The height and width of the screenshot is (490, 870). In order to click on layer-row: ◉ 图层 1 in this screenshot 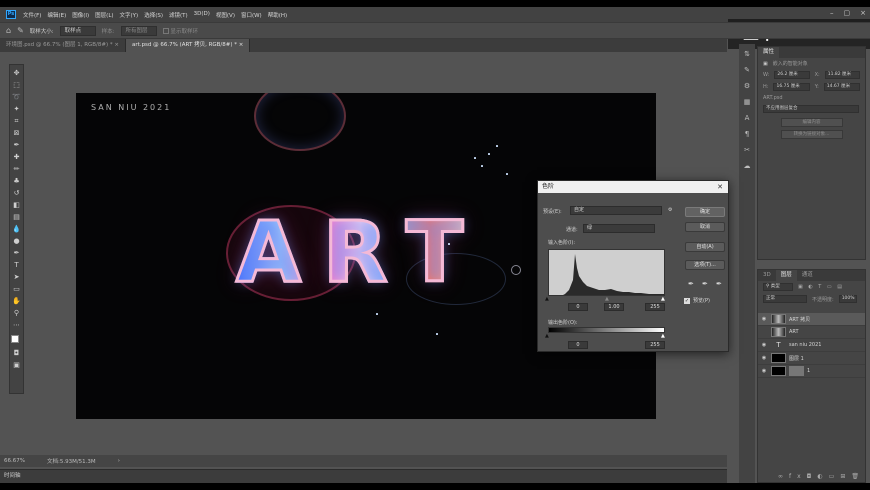, I will do `click(811, 358)`.